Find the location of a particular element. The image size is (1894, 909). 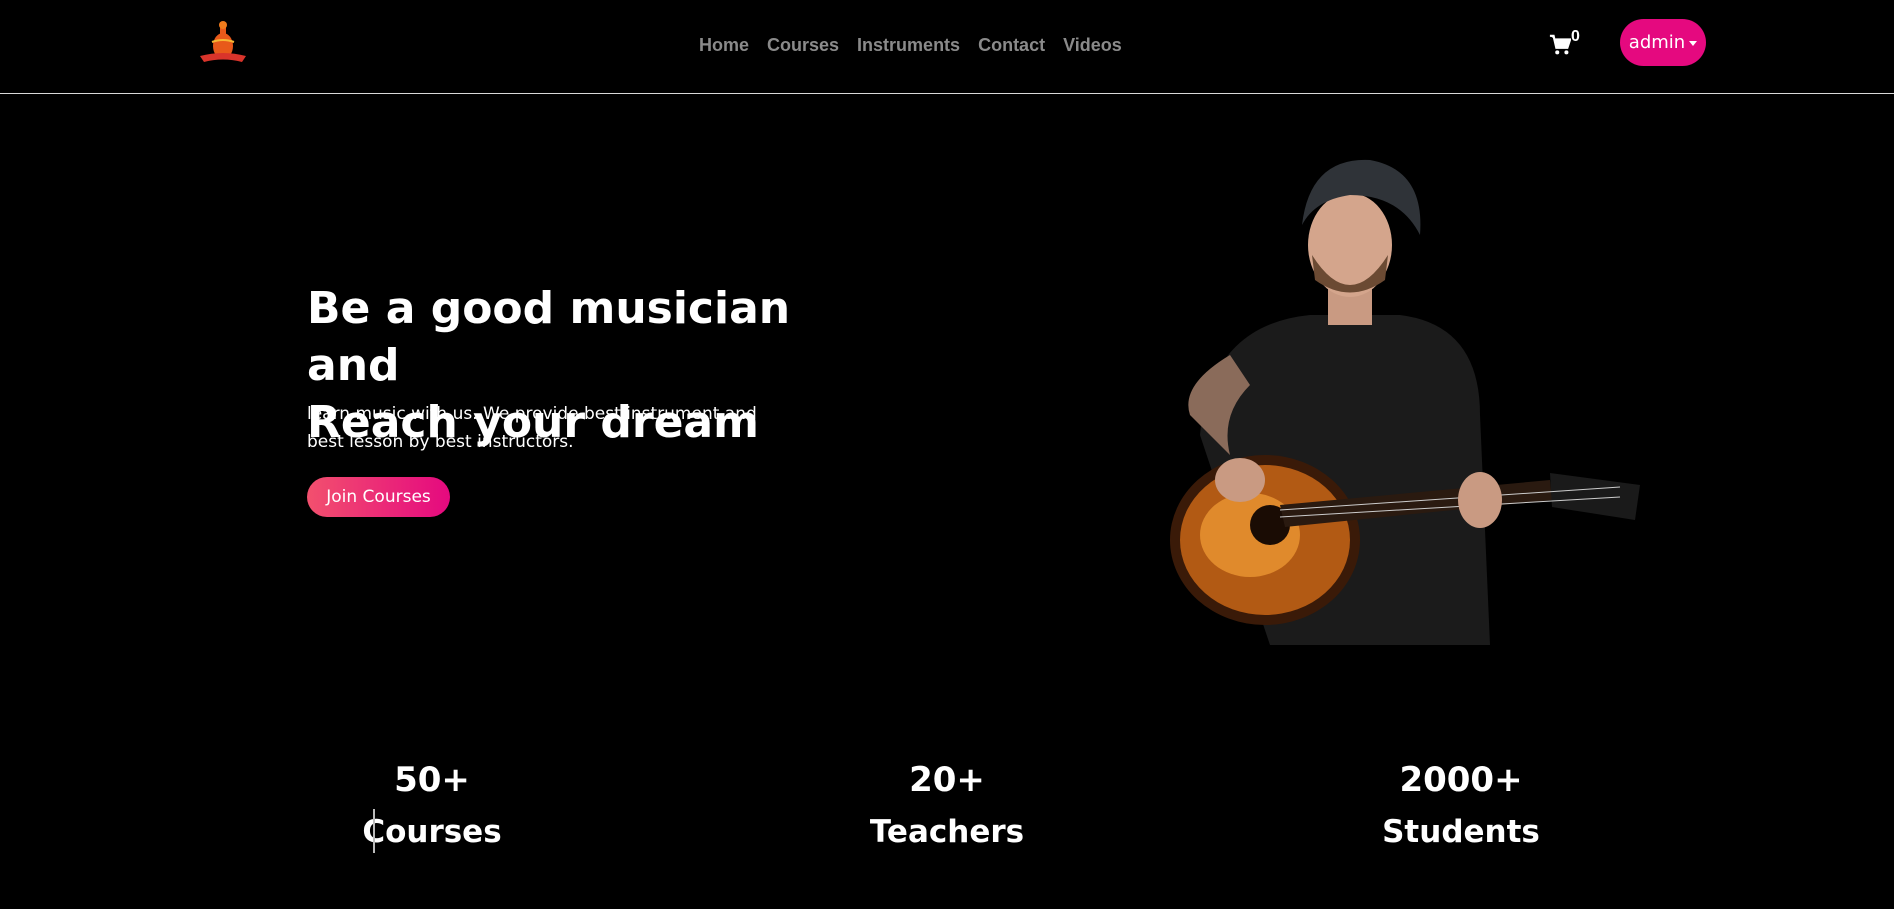

join-courses-button: Join Courses is located at coordinates (378, 497).